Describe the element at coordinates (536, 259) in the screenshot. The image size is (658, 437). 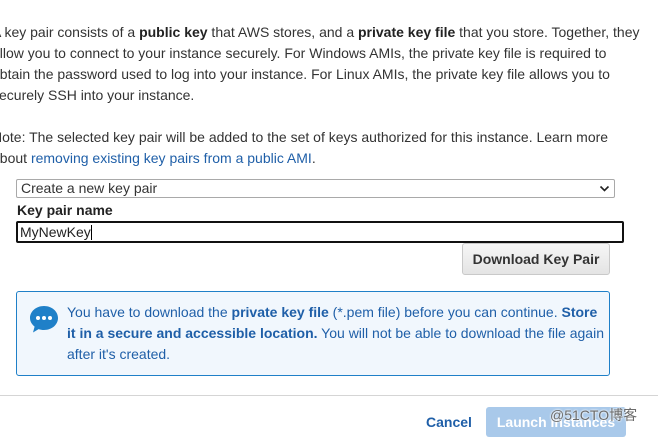
I see `download-key-pair-button: Download Key Pair` at that location.